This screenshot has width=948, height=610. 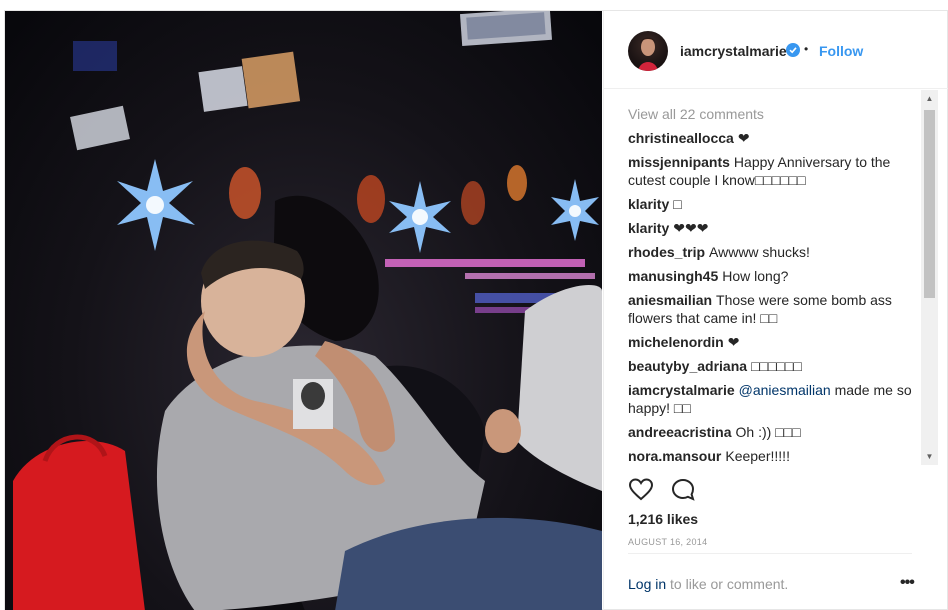 What do you see at coordinates (670, 300) in the screenshot?
I see `comment-username: aniesmailian` at bounding box center [670, 300].